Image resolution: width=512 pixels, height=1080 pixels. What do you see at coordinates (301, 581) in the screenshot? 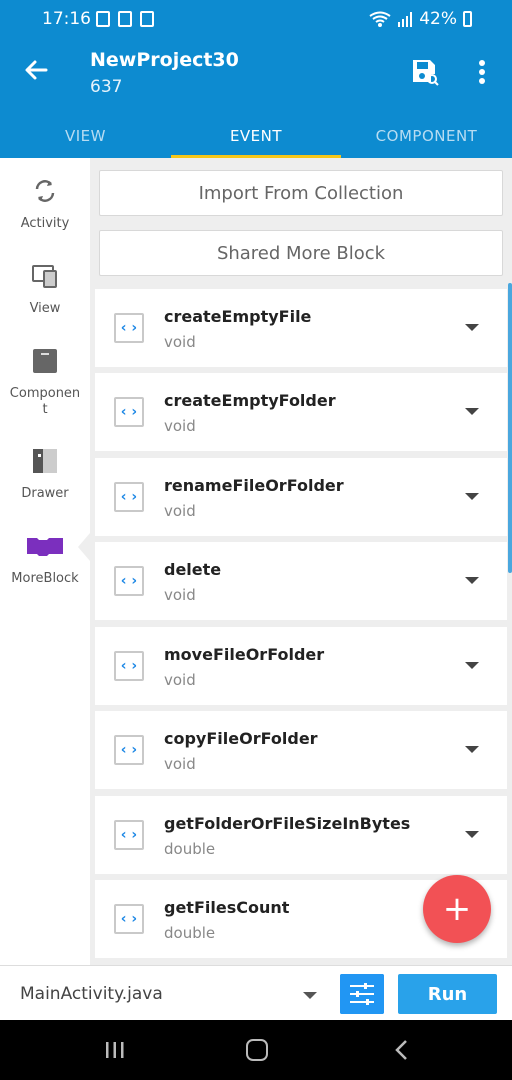
I see `moreblock-item: ‹ › delete void` at bounding box center [301, 581].